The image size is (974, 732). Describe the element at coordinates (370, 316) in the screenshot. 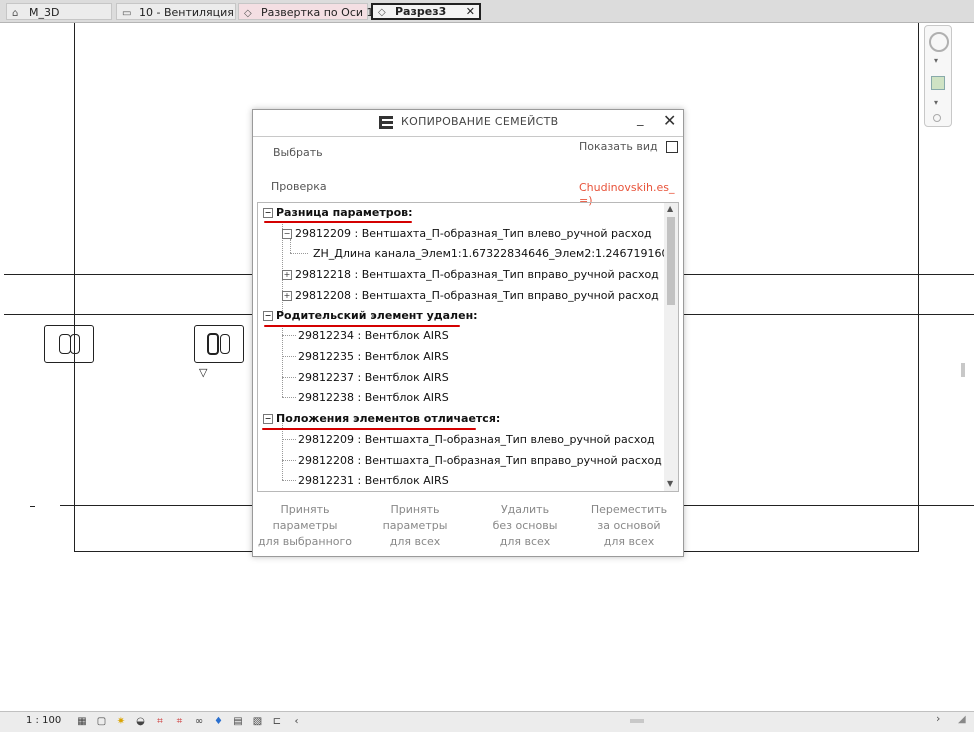

I see `tree-category: − Родительский элемент удален:` at that location.